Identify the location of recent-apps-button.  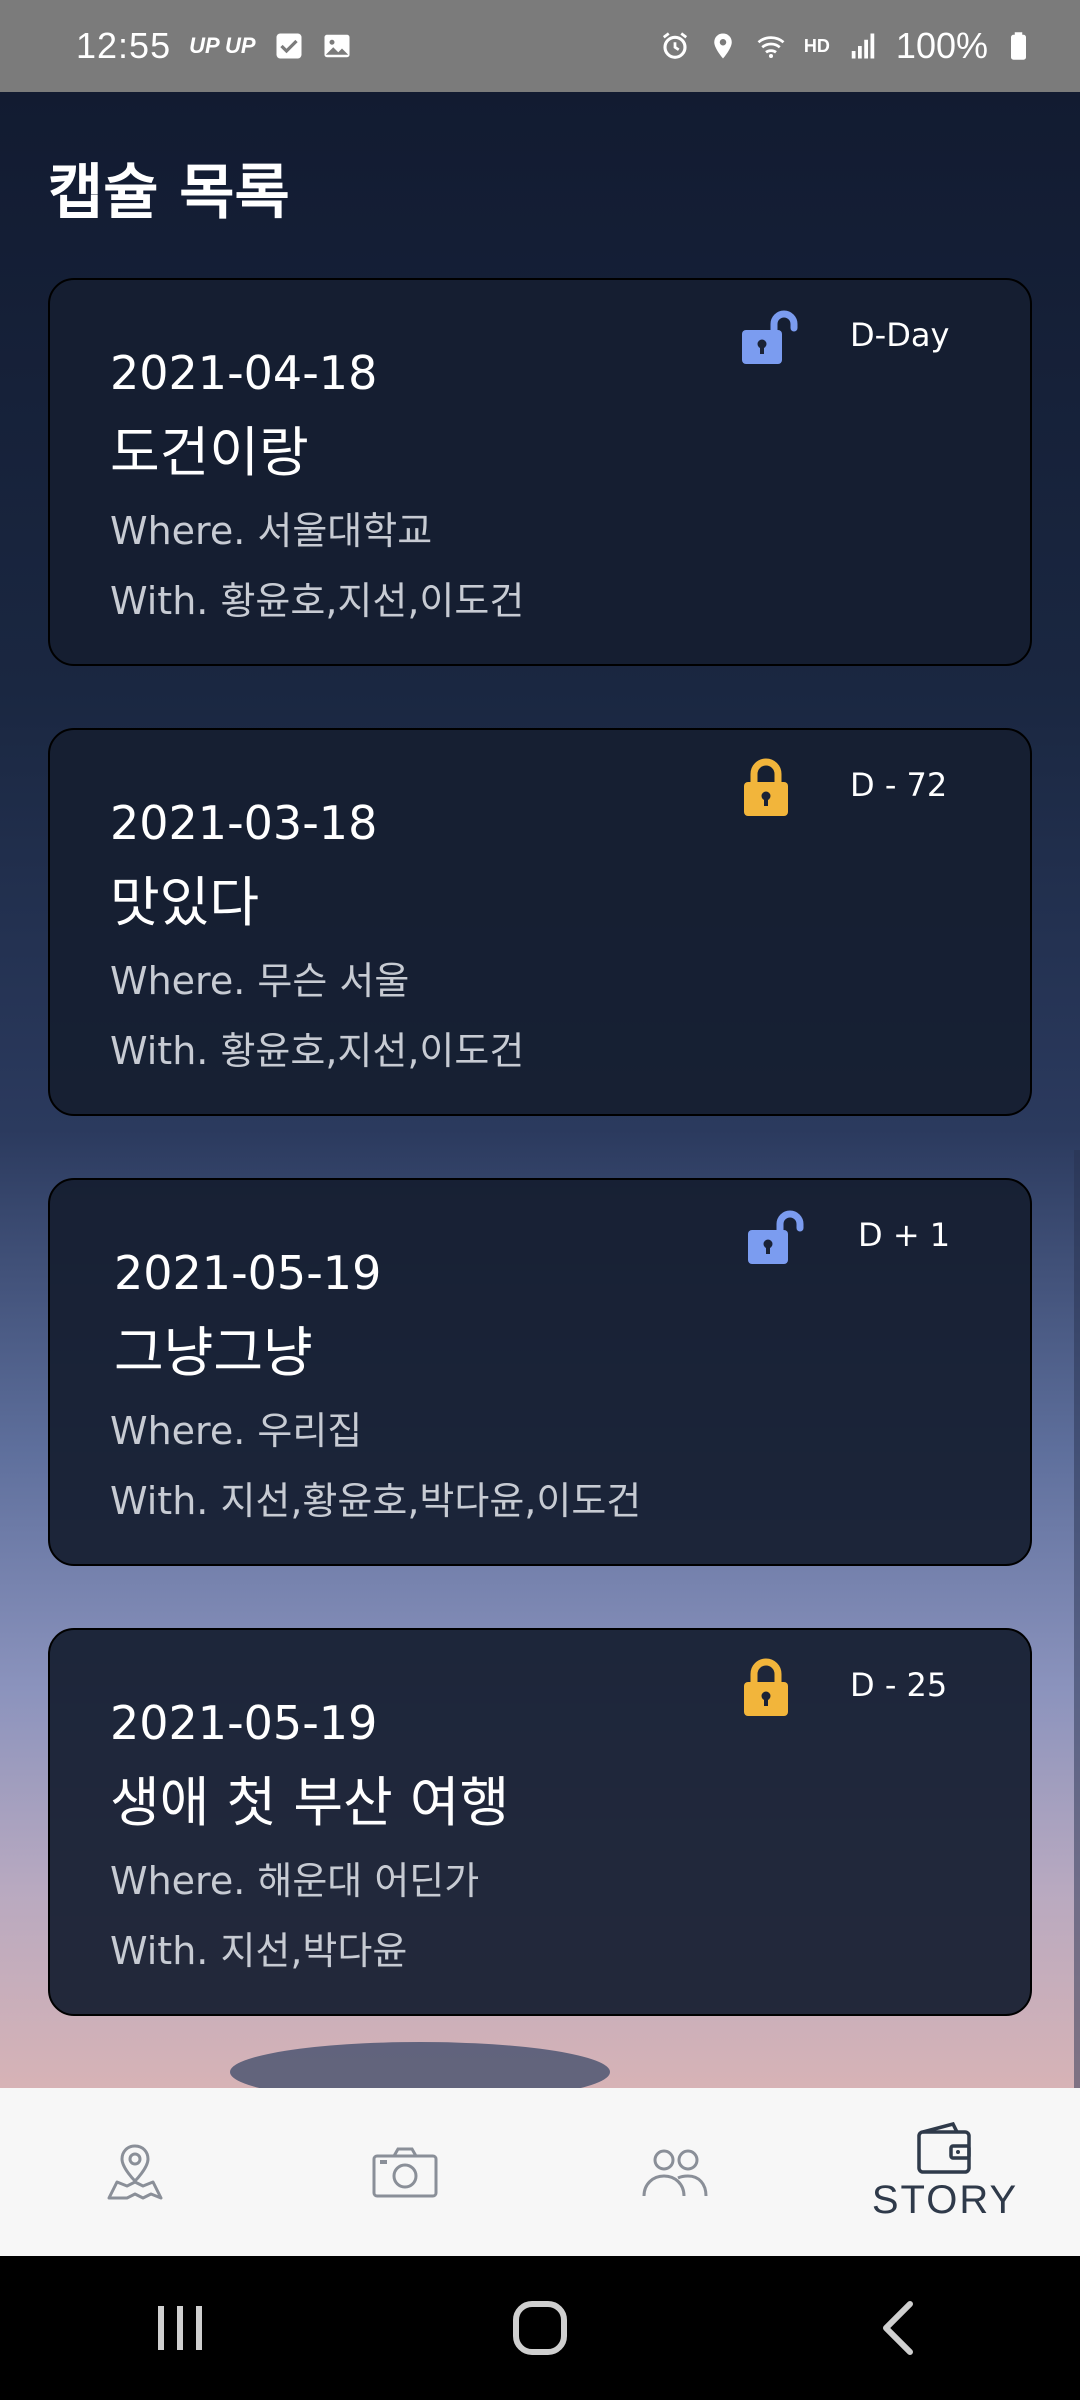
(180, 2328).